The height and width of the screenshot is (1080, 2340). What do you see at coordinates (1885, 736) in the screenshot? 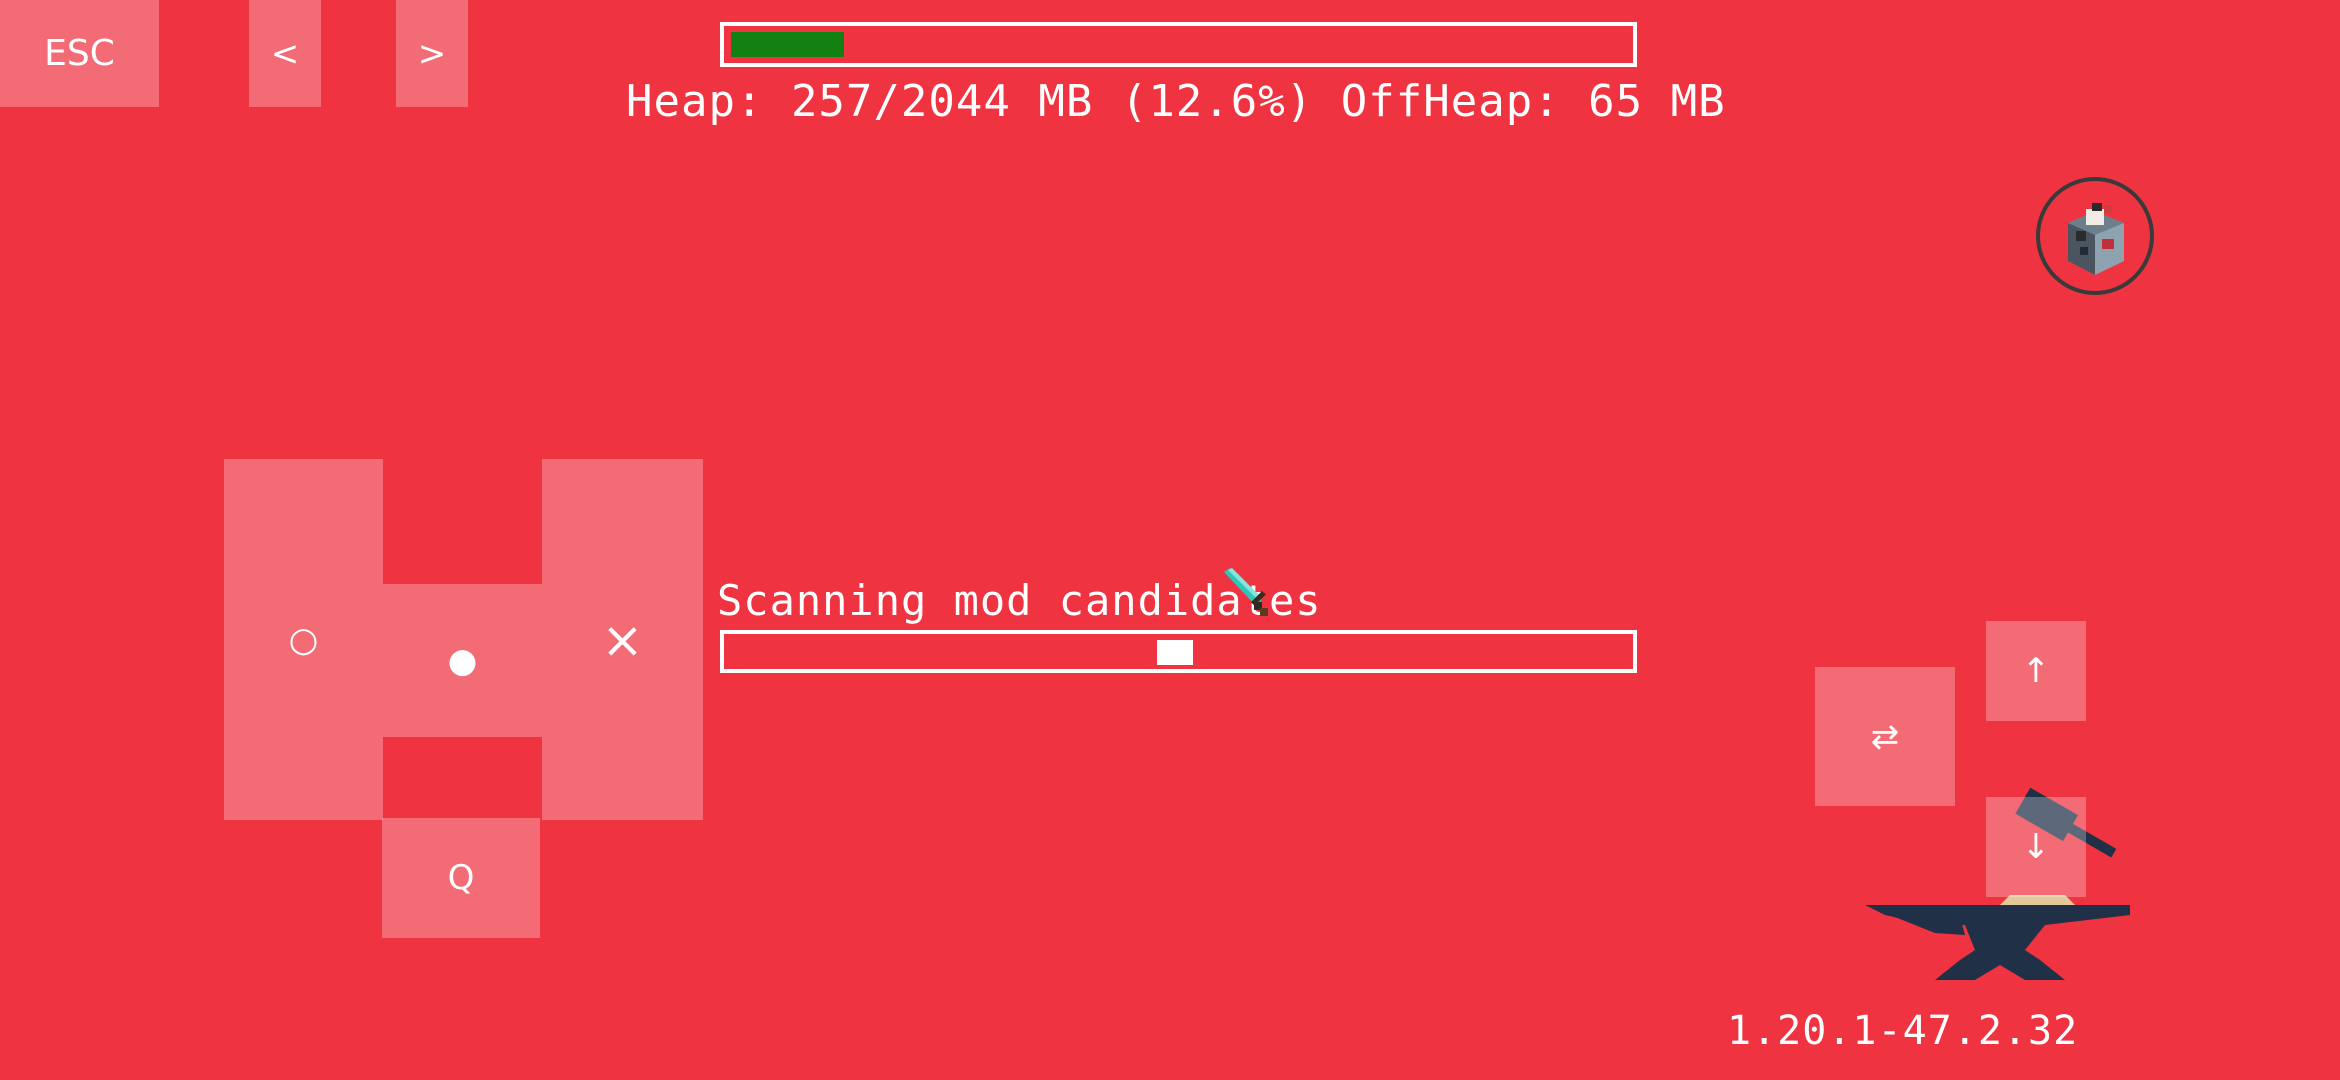
I see `swap-icon: ⇄` at bounding box center [1885, 736].